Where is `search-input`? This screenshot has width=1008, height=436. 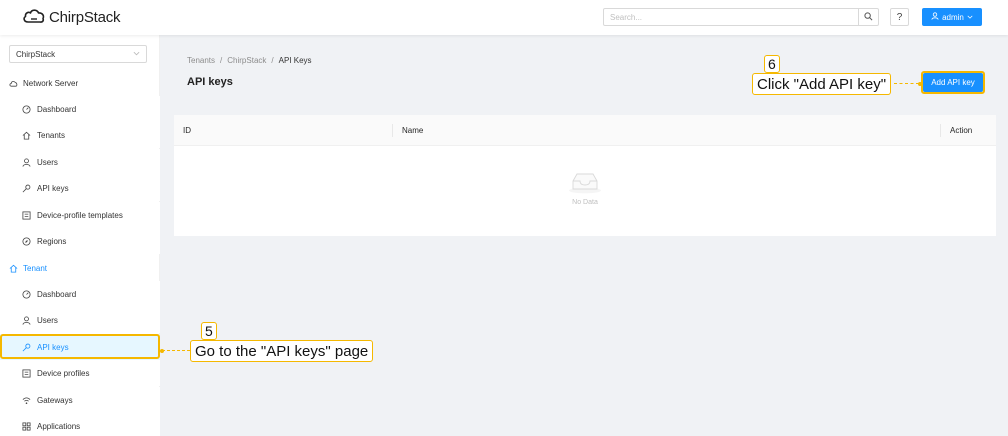 search-input is located at coordinates (731, 17).